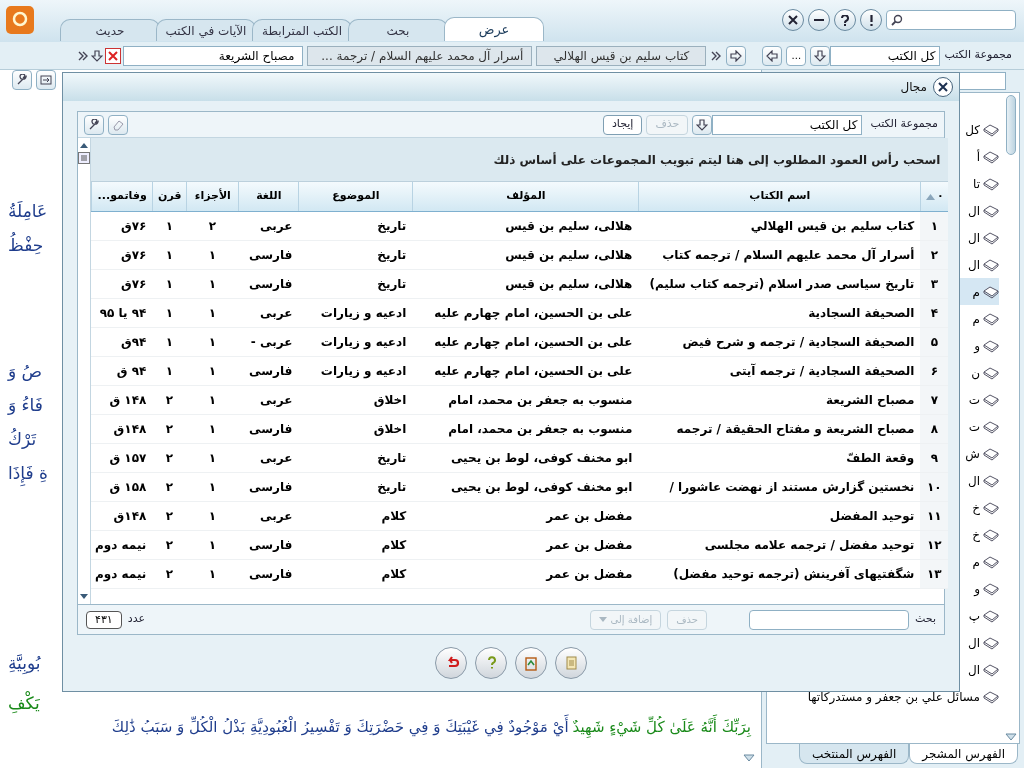  What do you see at coordinates (133, 342) in the screenshot?
I see `table-cell-text: ۹۴ق` at bounding box center [133, 342].